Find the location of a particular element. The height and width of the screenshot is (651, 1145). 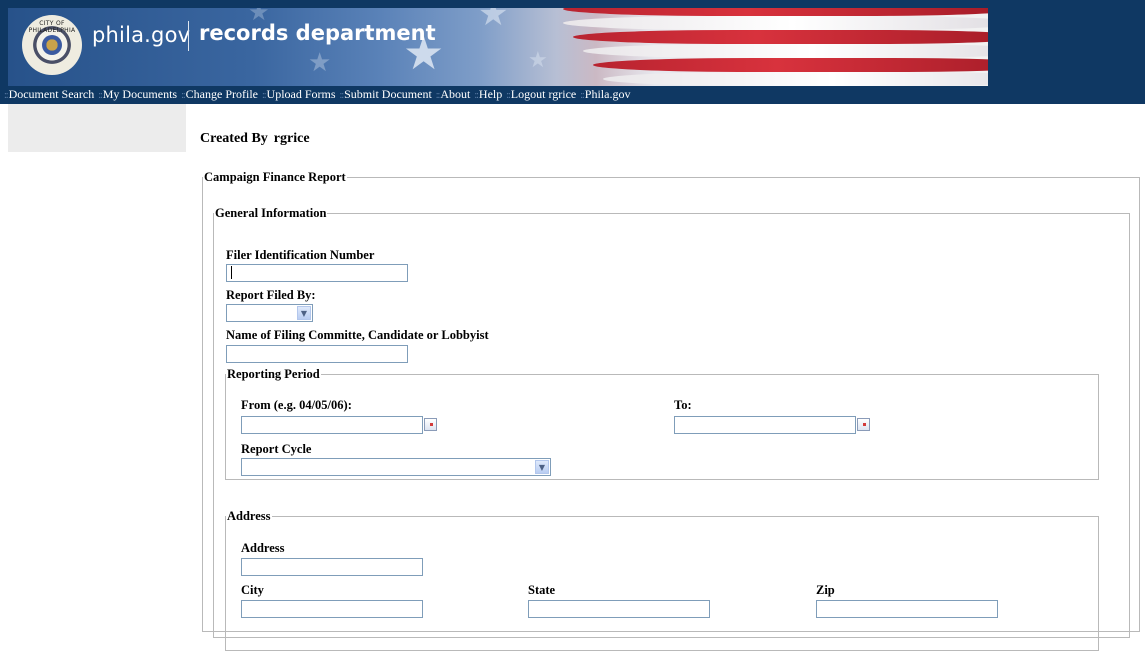

created-by-label: Created By is located at coordinates (234, 138).